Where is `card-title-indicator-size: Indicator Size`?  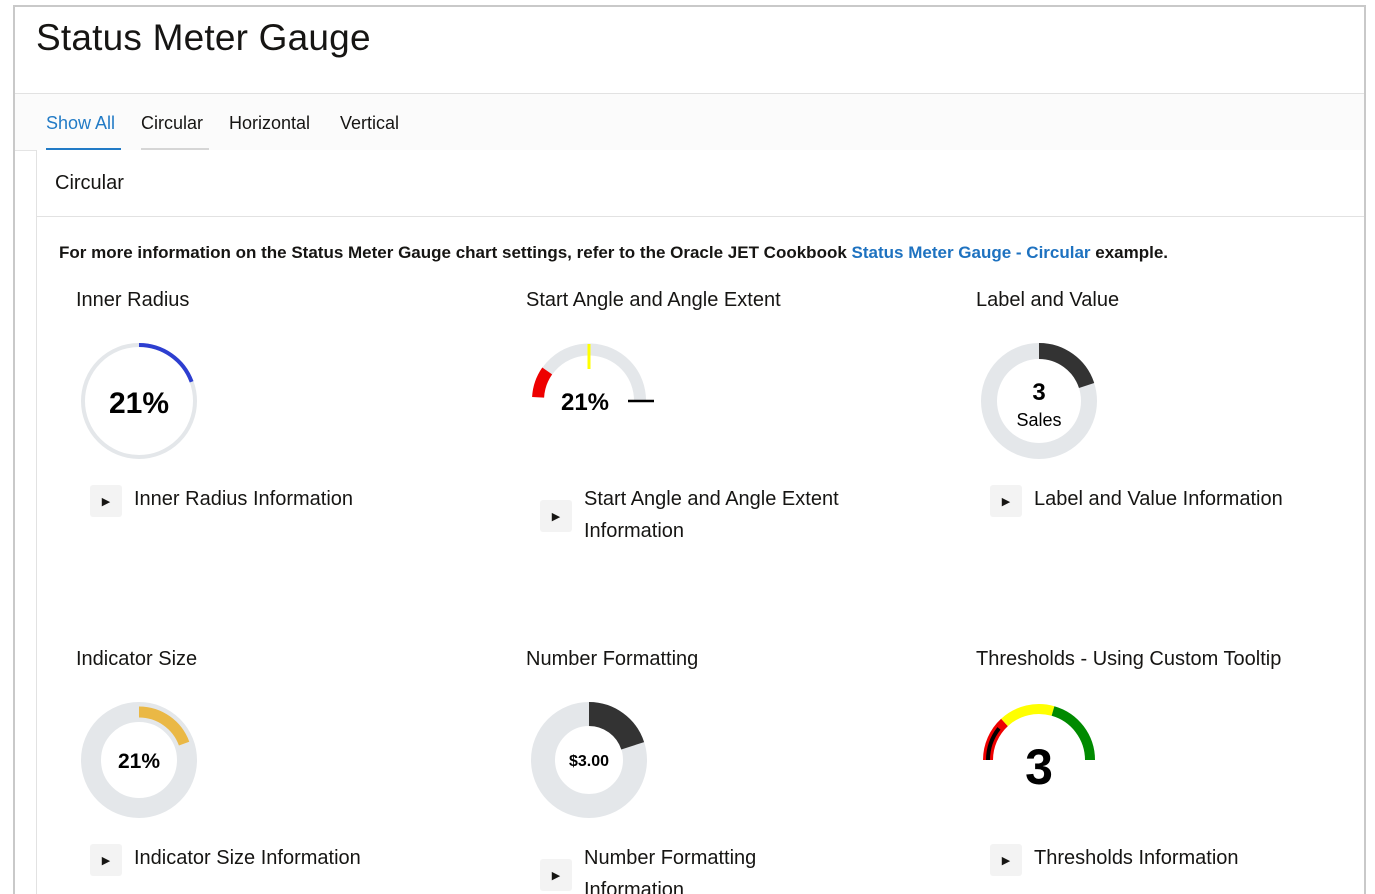
card-title-indicator-size: Indicator Size is located at coordinates (137, 659).